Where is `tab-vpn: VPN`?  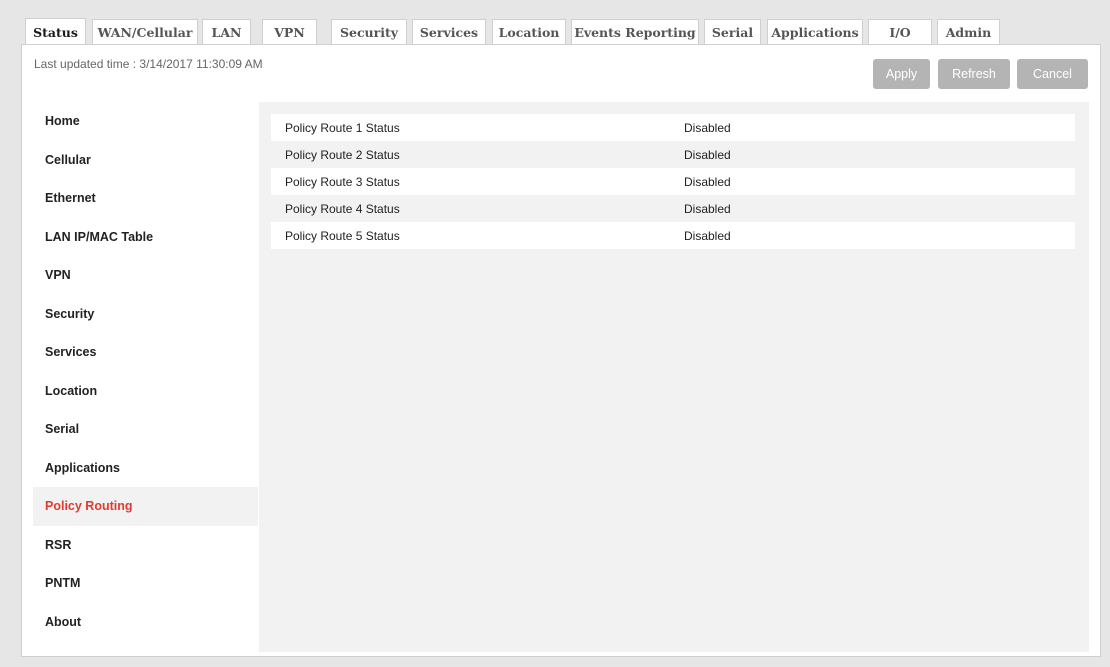 tab-vpn: VPN is located at coordinates (289, 32).